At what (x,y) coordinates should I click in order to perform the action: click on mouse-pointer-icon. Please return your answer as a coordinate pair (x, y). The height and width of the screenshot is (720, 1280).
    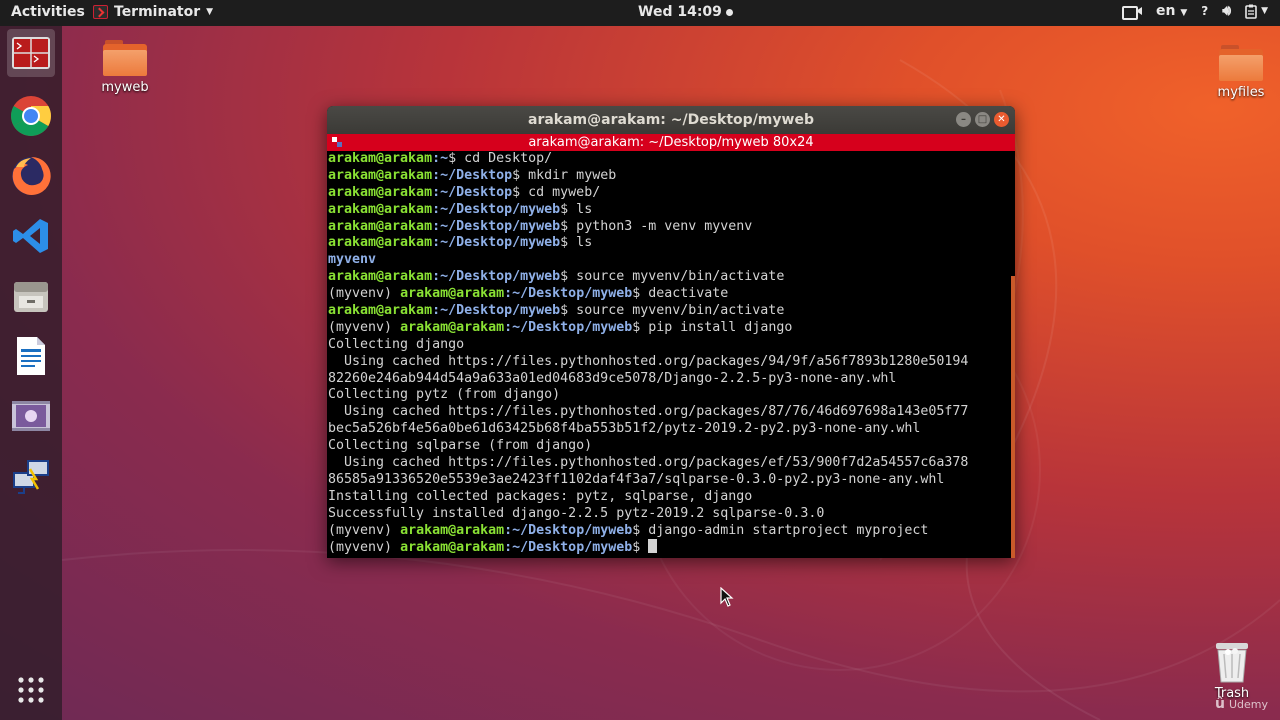
    Looking at the image, I should click on (727, 597).